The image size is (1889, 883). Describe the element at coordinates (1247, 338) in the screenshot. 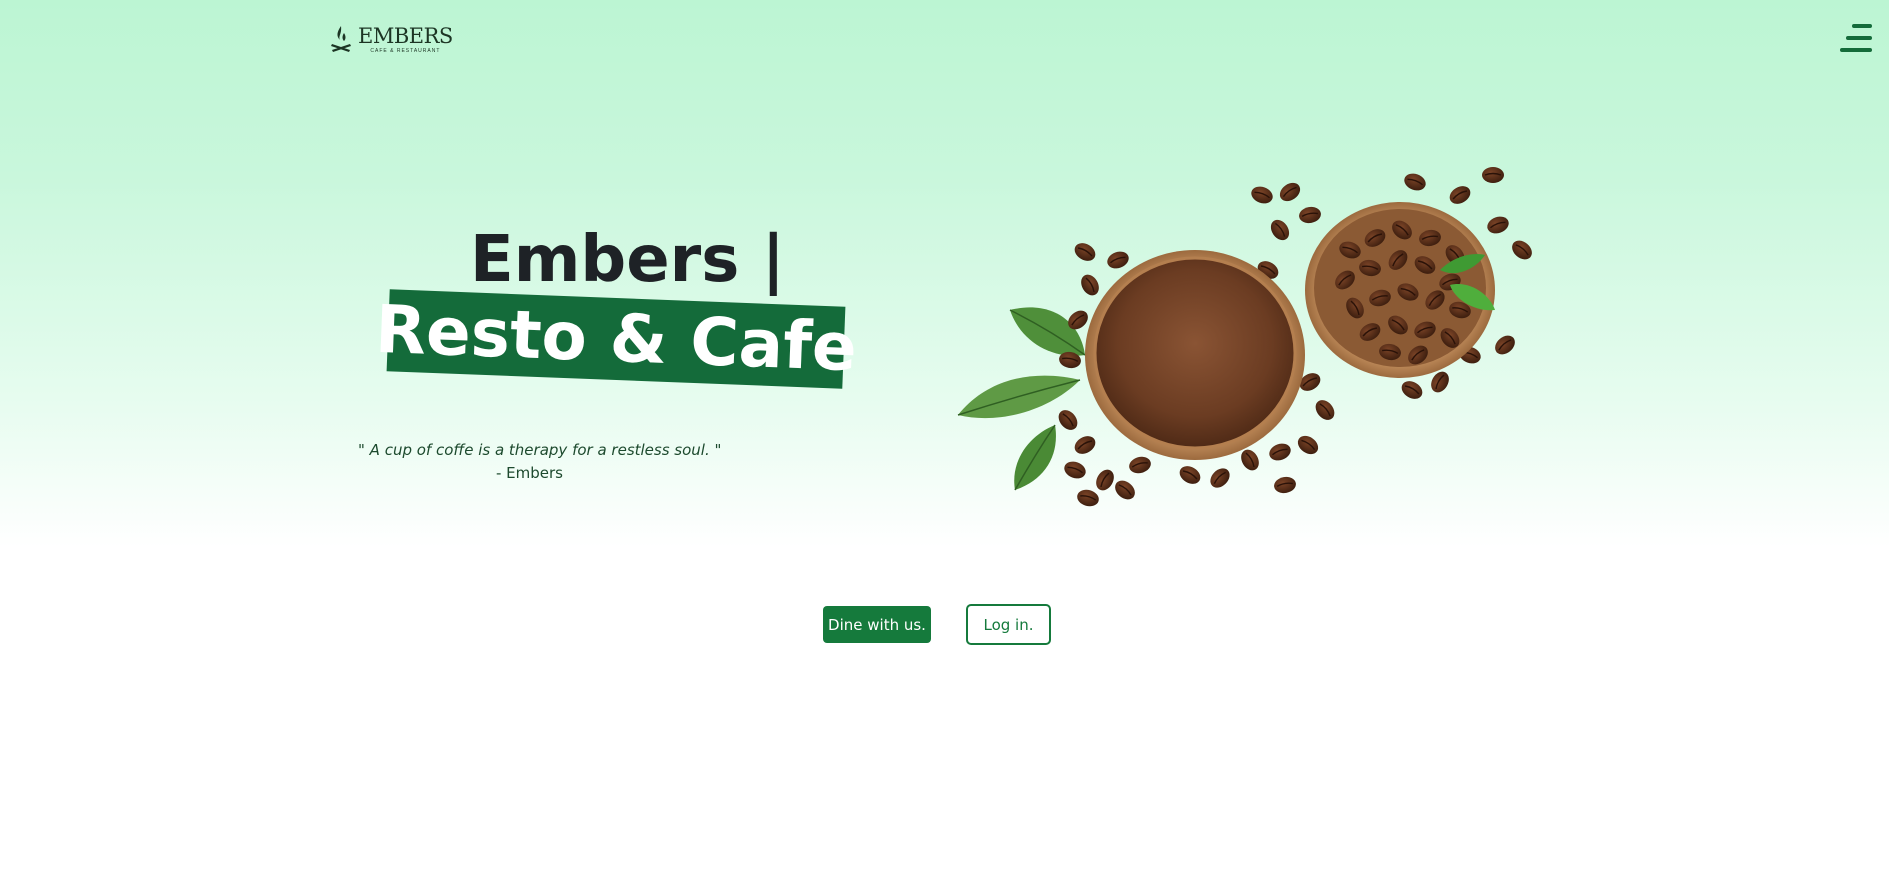

I see `coffee-beans-image` at that location.